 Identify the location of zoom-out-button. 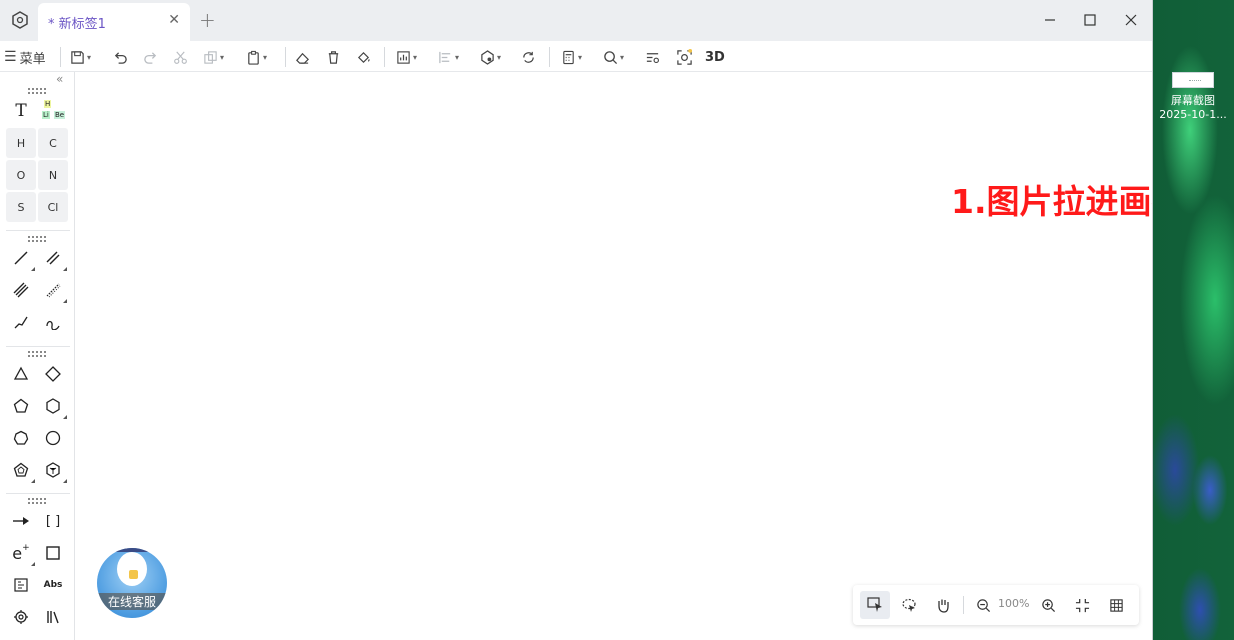
(983, 605).